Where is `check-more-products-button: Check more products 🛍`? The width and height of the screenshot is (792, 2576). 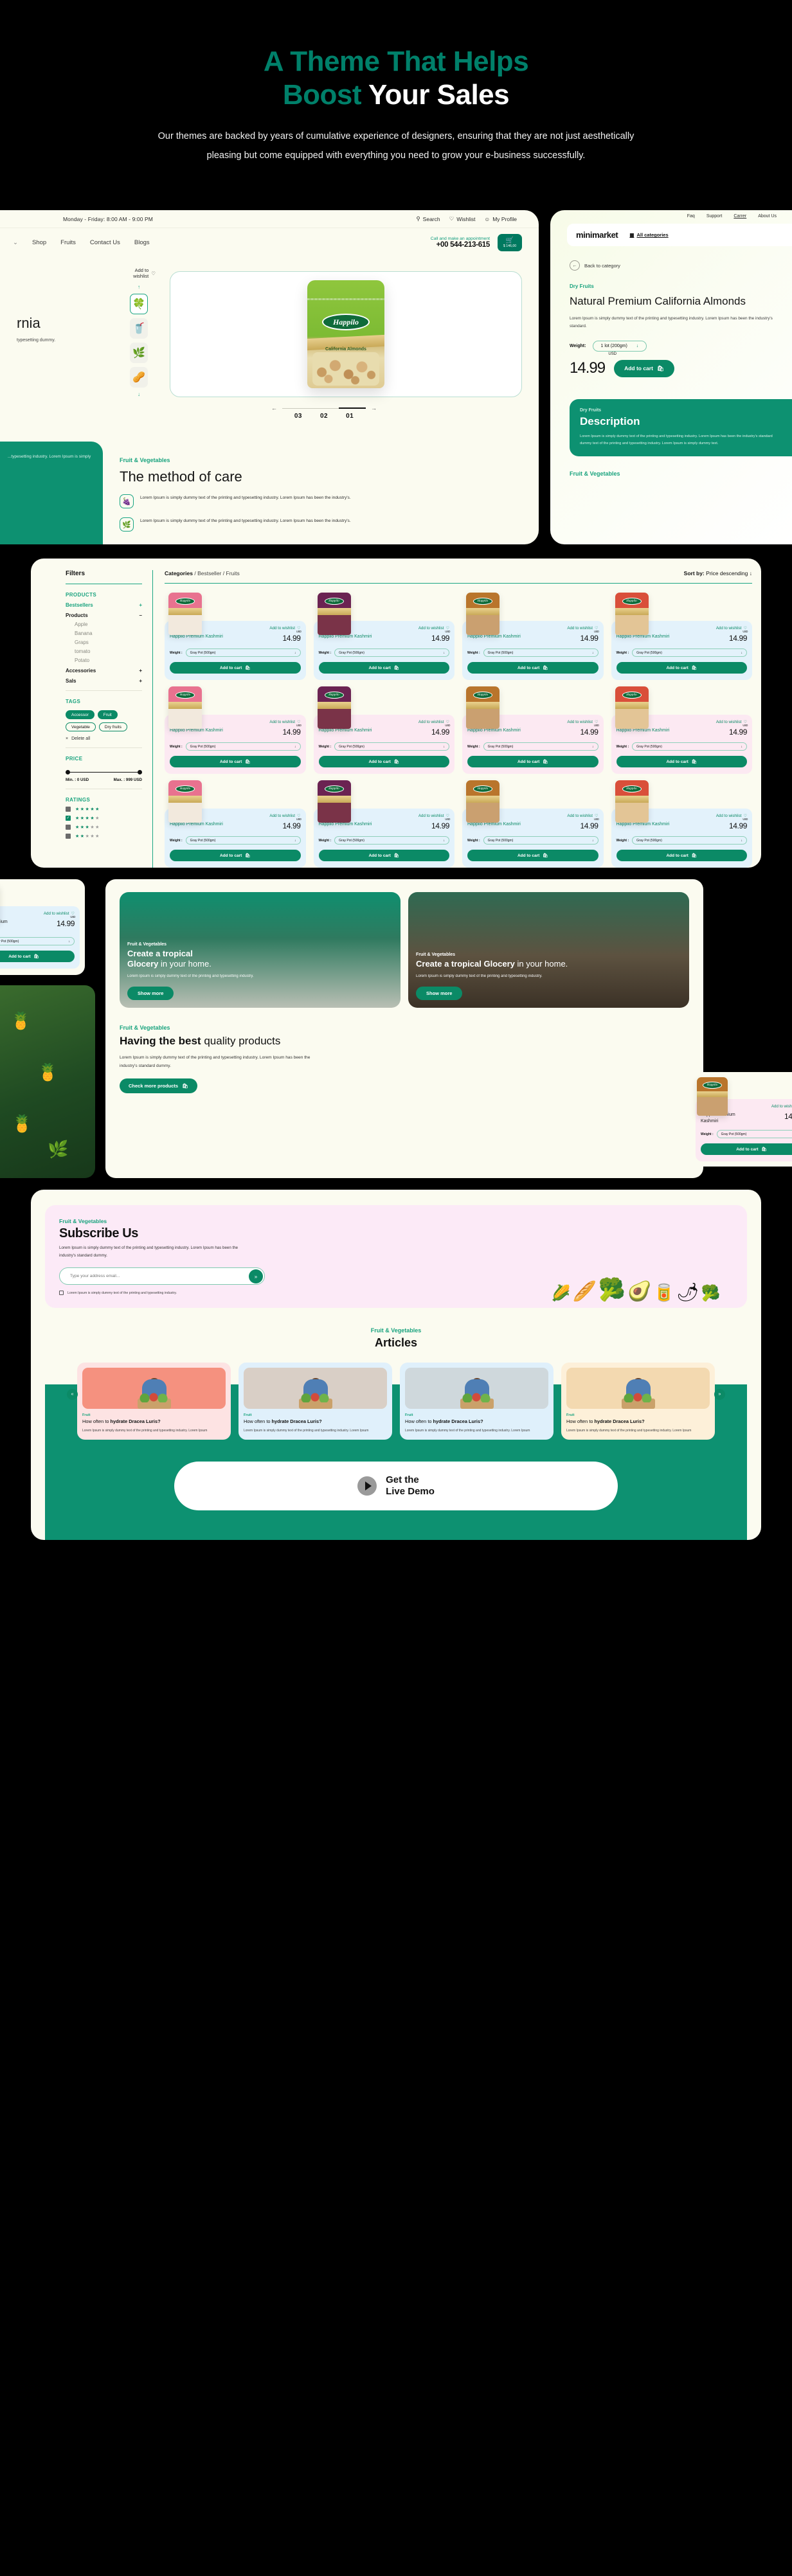
check-more-products-button: Check more products 🛍 is located at coordinates (159, 1085).